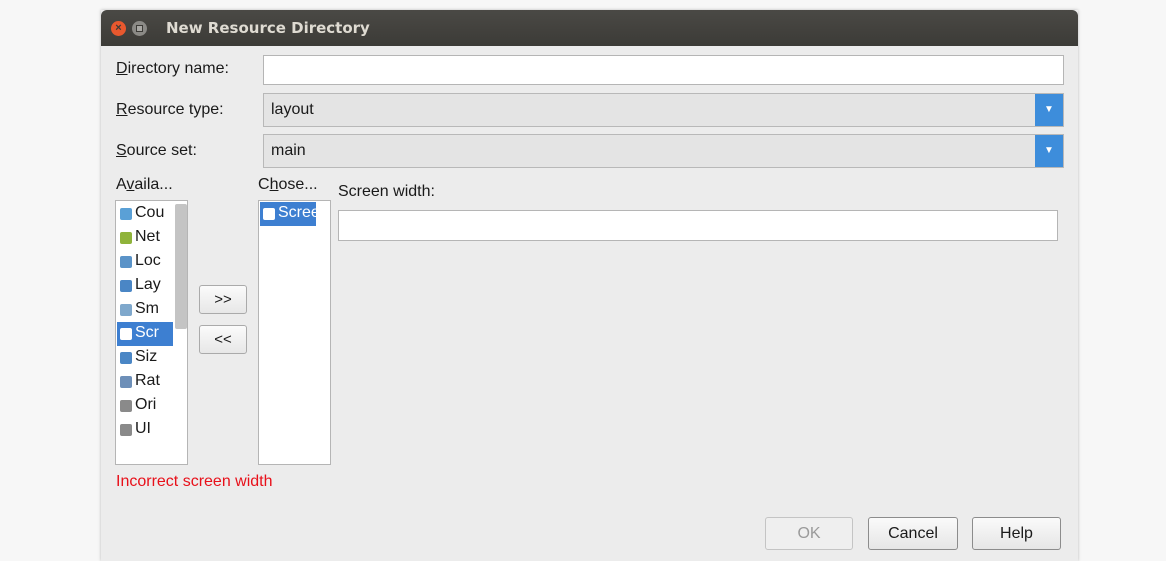  Describe the element at coordinates (126, 382) in the screenshot. I see `ratio-icon` at that location.